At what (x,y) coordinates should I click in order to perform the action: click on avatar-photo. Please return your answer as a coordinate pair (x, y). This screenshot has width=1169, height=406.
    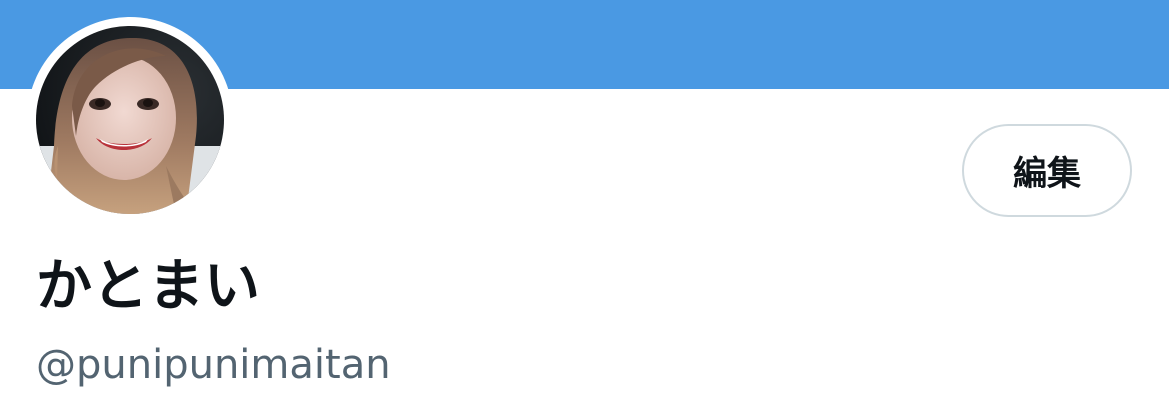
    Looking at the image, I should click on (130, 120).